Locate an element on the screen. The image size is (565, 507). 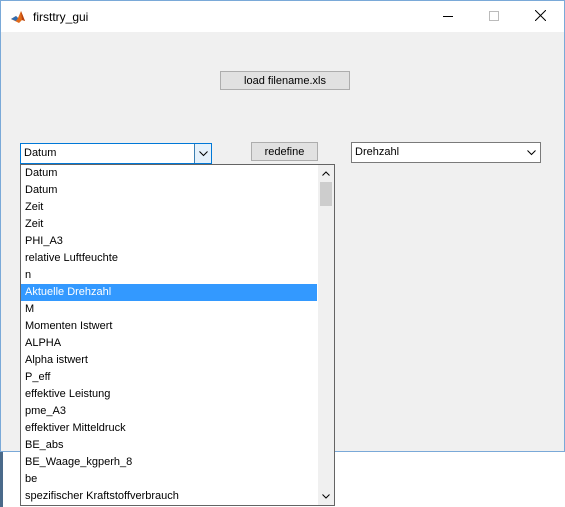
matlab-logo-icon is located at coordinates (18, 17).